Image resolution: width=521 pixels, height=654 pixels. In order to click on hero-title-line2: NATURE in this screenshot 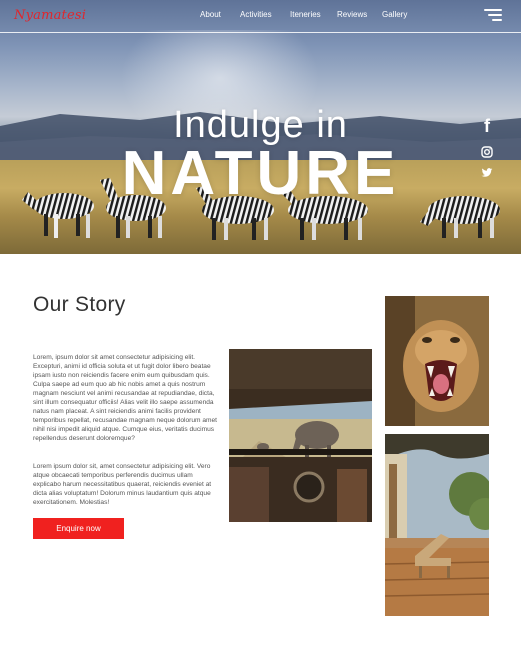, I will do `click(260, 173)`.